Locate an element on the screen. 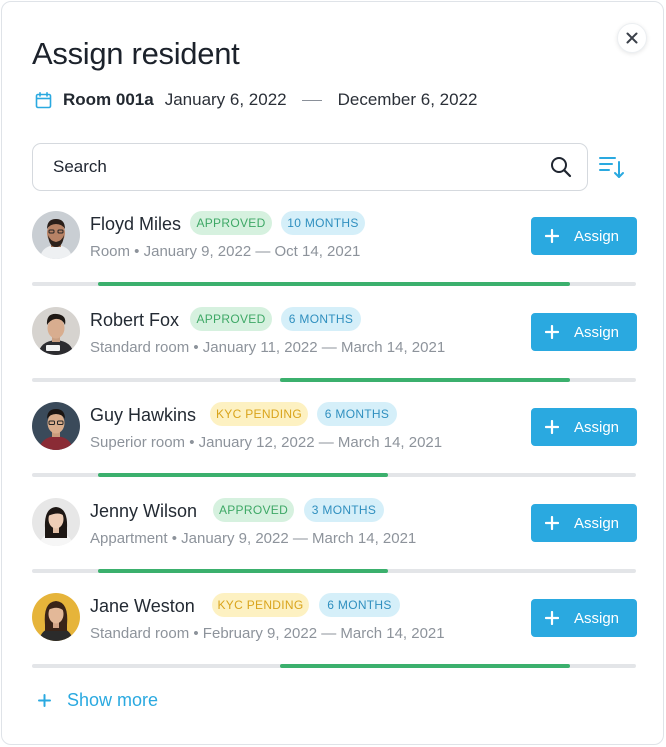 The image size is (666, 747). duration-badge: 3 MONTHS is located at coordinates (344, 510).